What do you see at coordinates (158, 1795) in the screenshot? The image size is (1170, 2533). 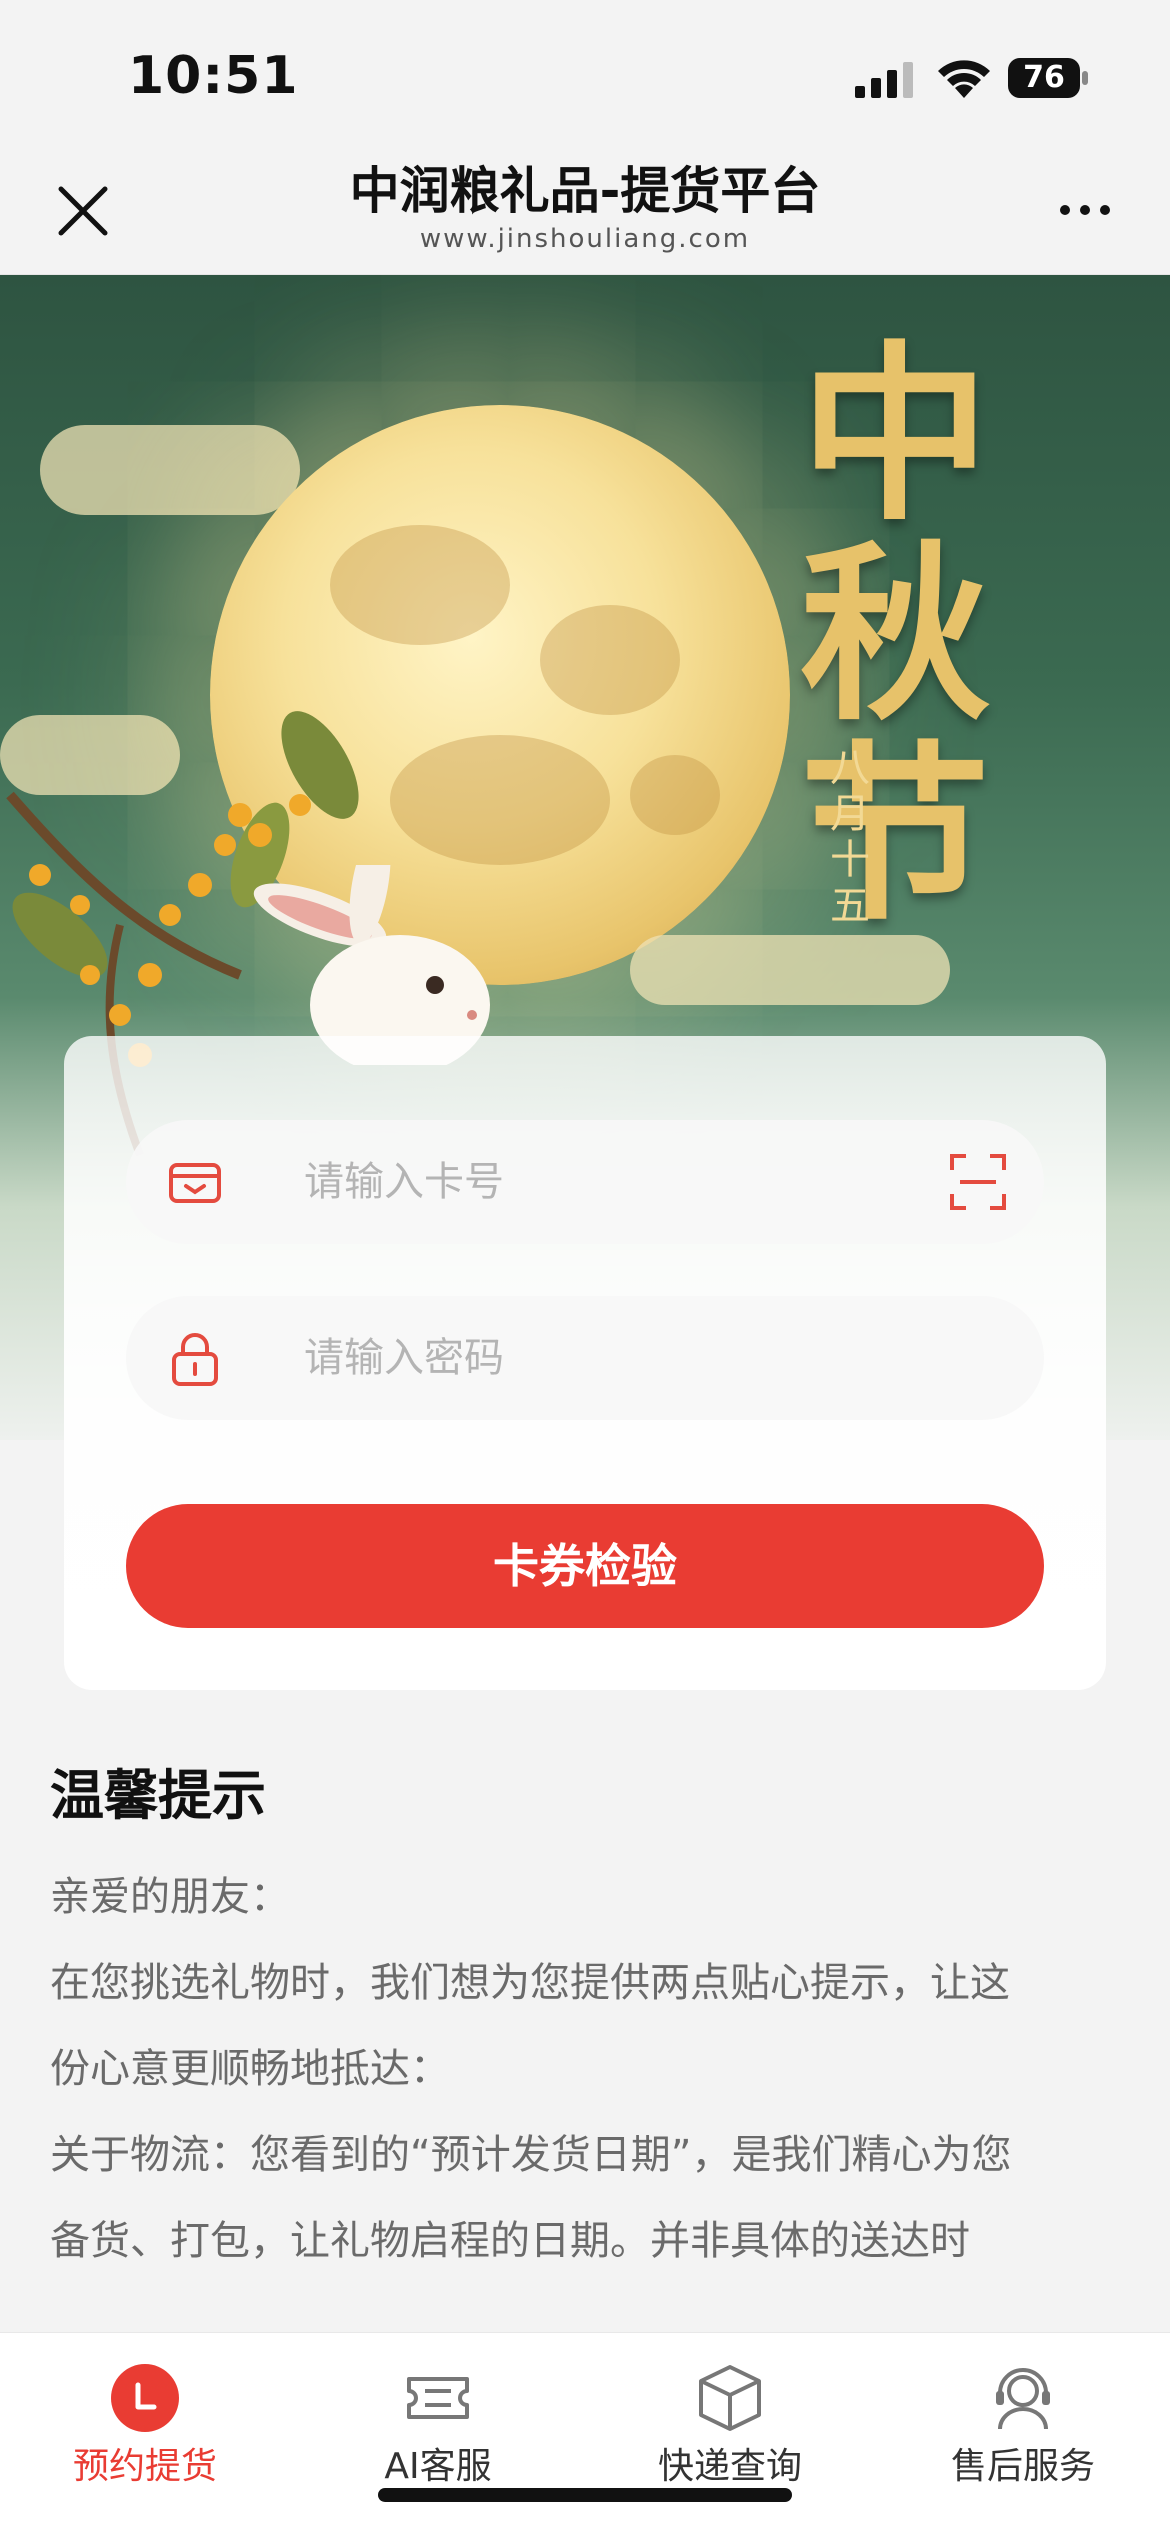 I see `tips-title: 温馨提示` at bounding box center [158, 1795].